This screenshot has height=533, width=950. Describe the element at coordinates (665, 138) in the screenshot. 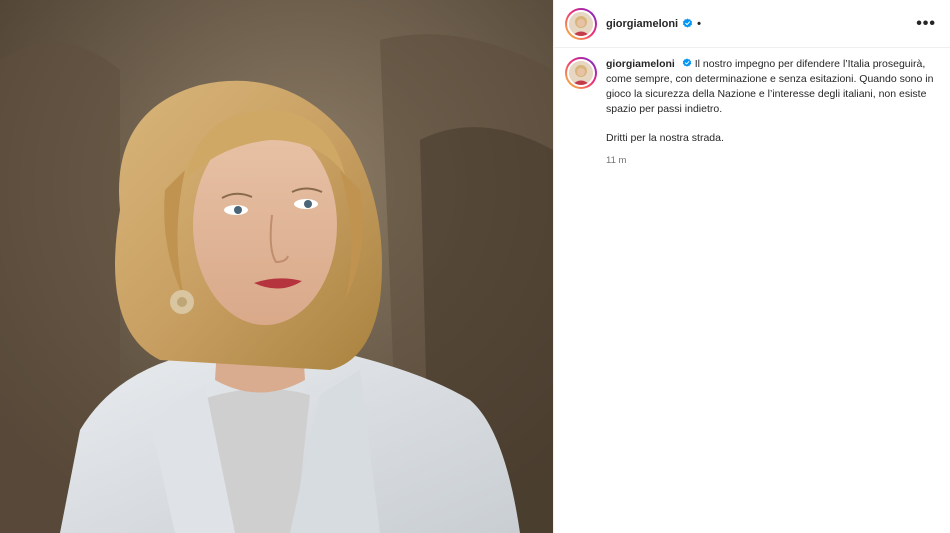

I see `caption-text-2: Dritti per la nostra strada.` at that location.